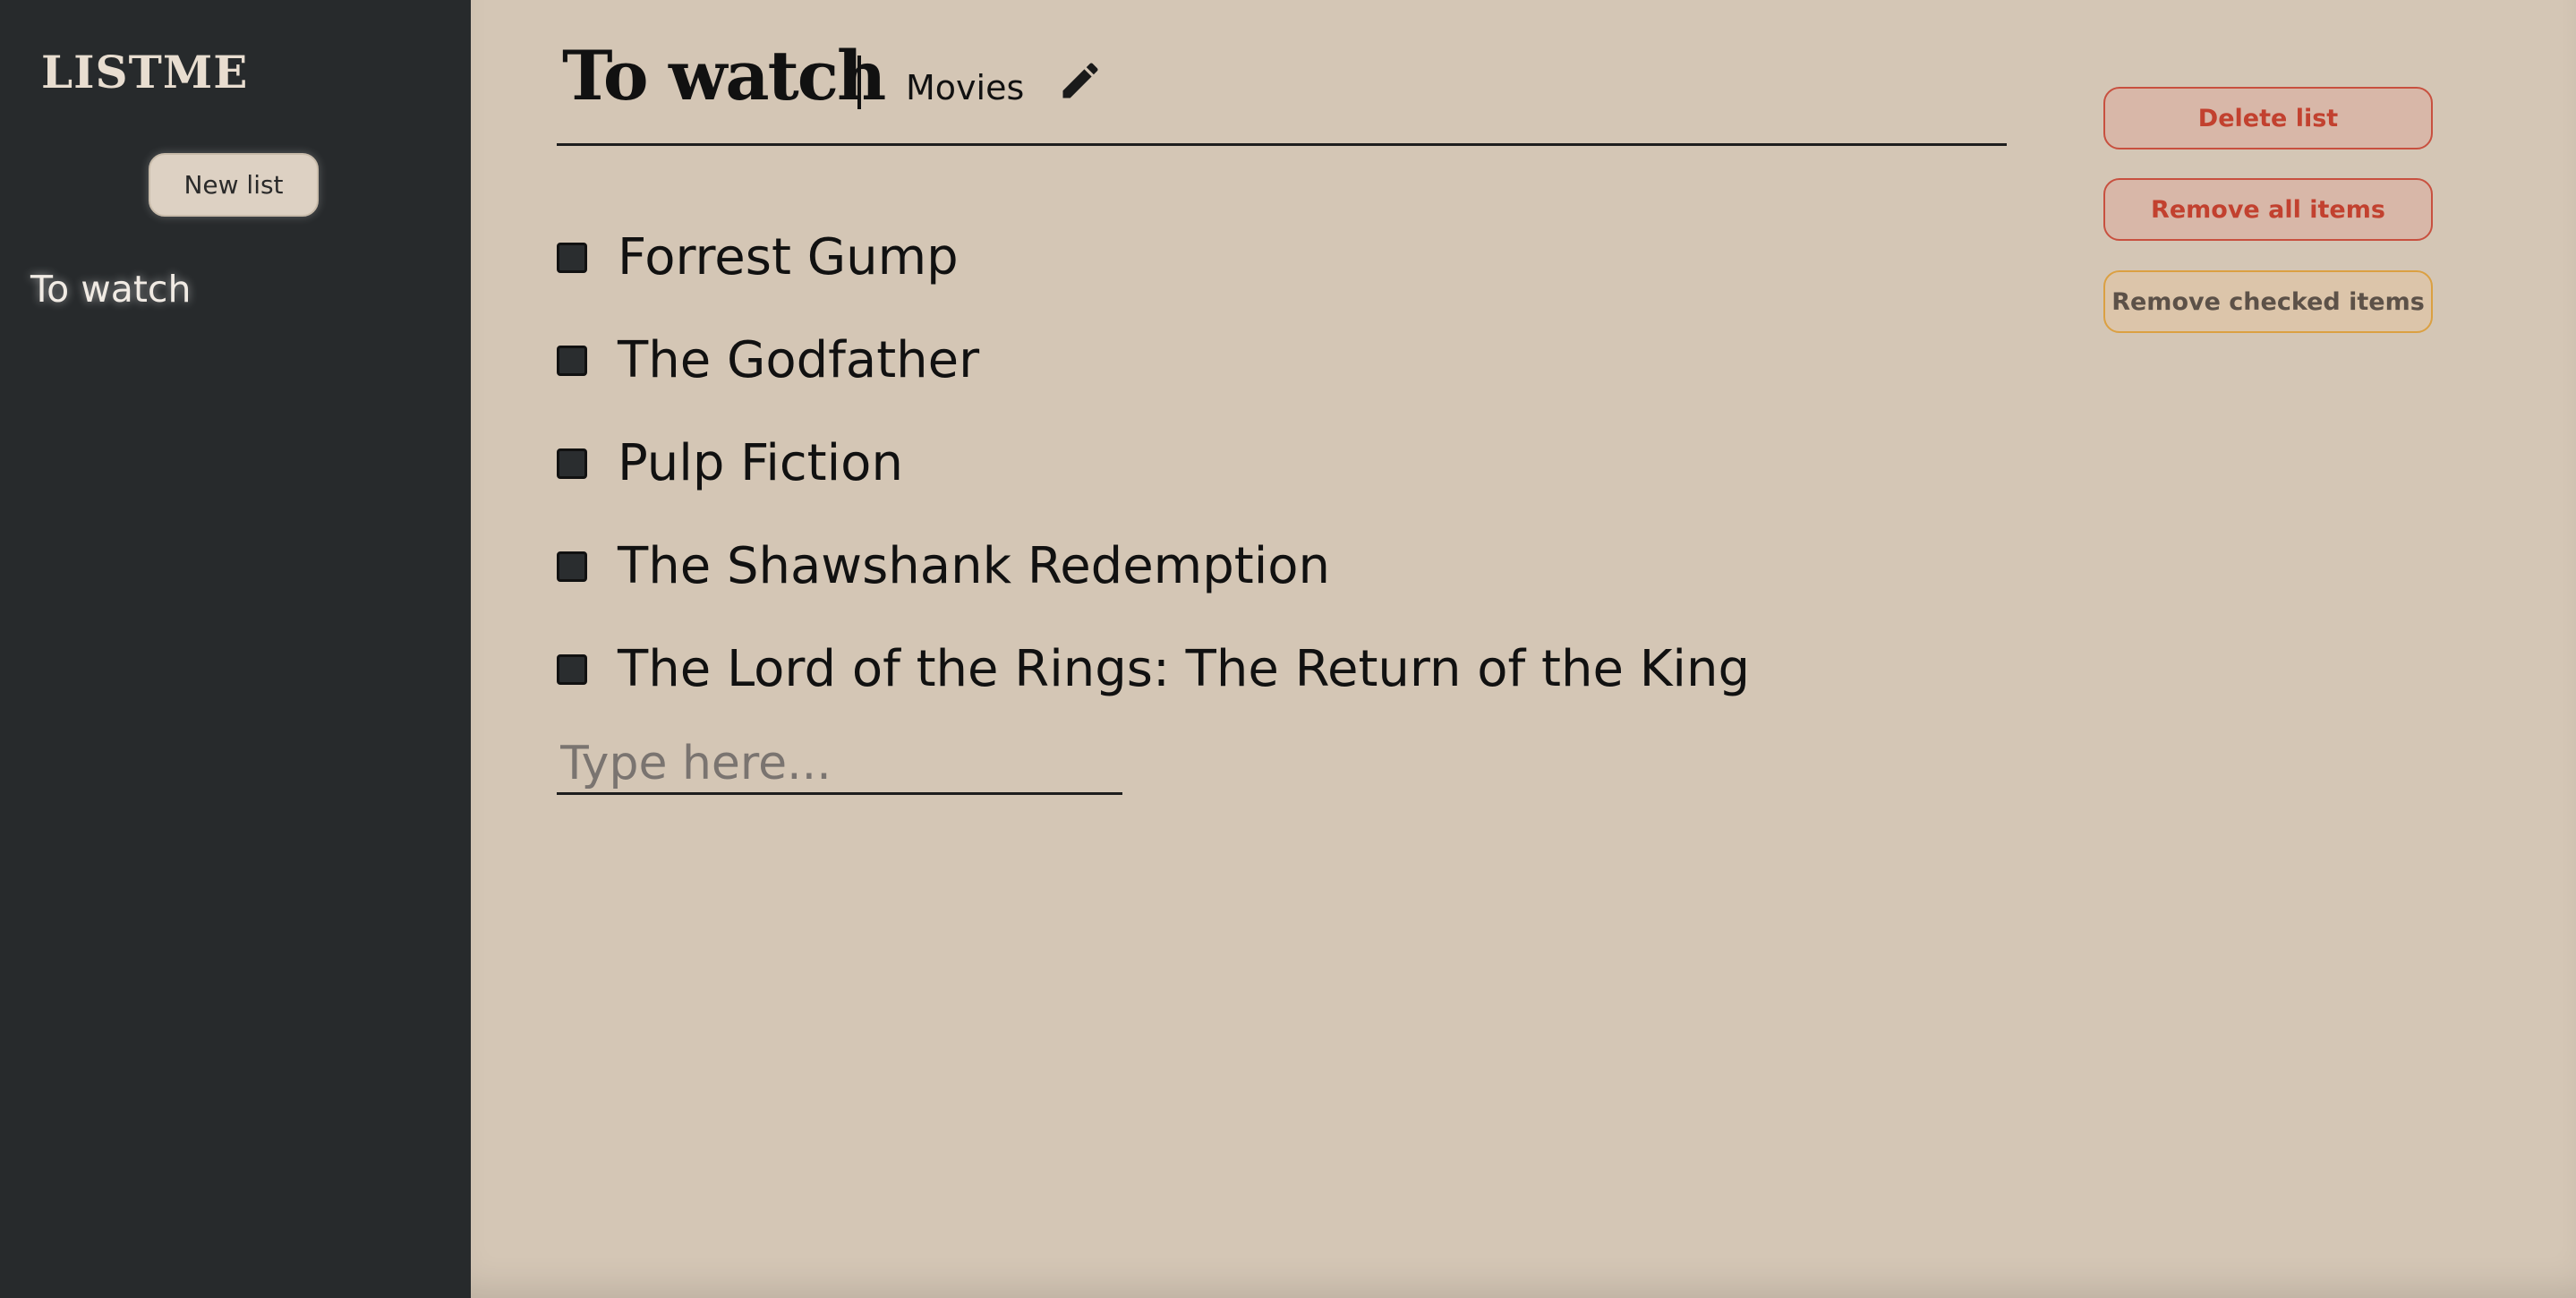 The height and width of the screenshot is (1298, 2576). What do you see at coordinates (145, 72) in the screenshot?
I see `app-logo: LISTME` at bounding box center [145, 72].